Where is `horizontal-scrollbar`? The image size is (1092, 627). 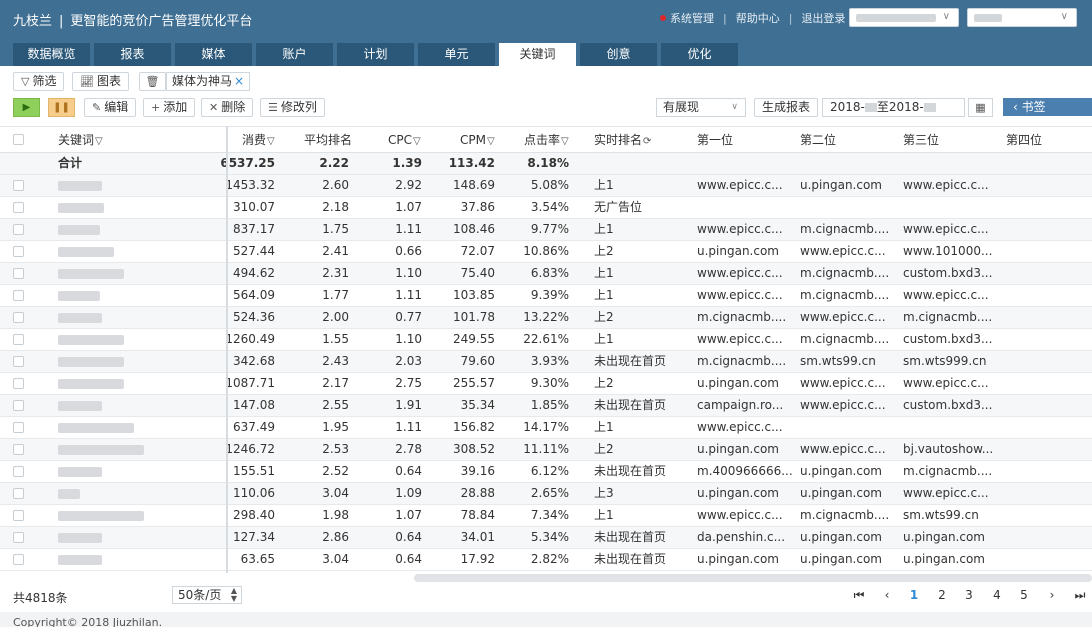
horizontal-scrollbar is located at coordinates (753, 578).